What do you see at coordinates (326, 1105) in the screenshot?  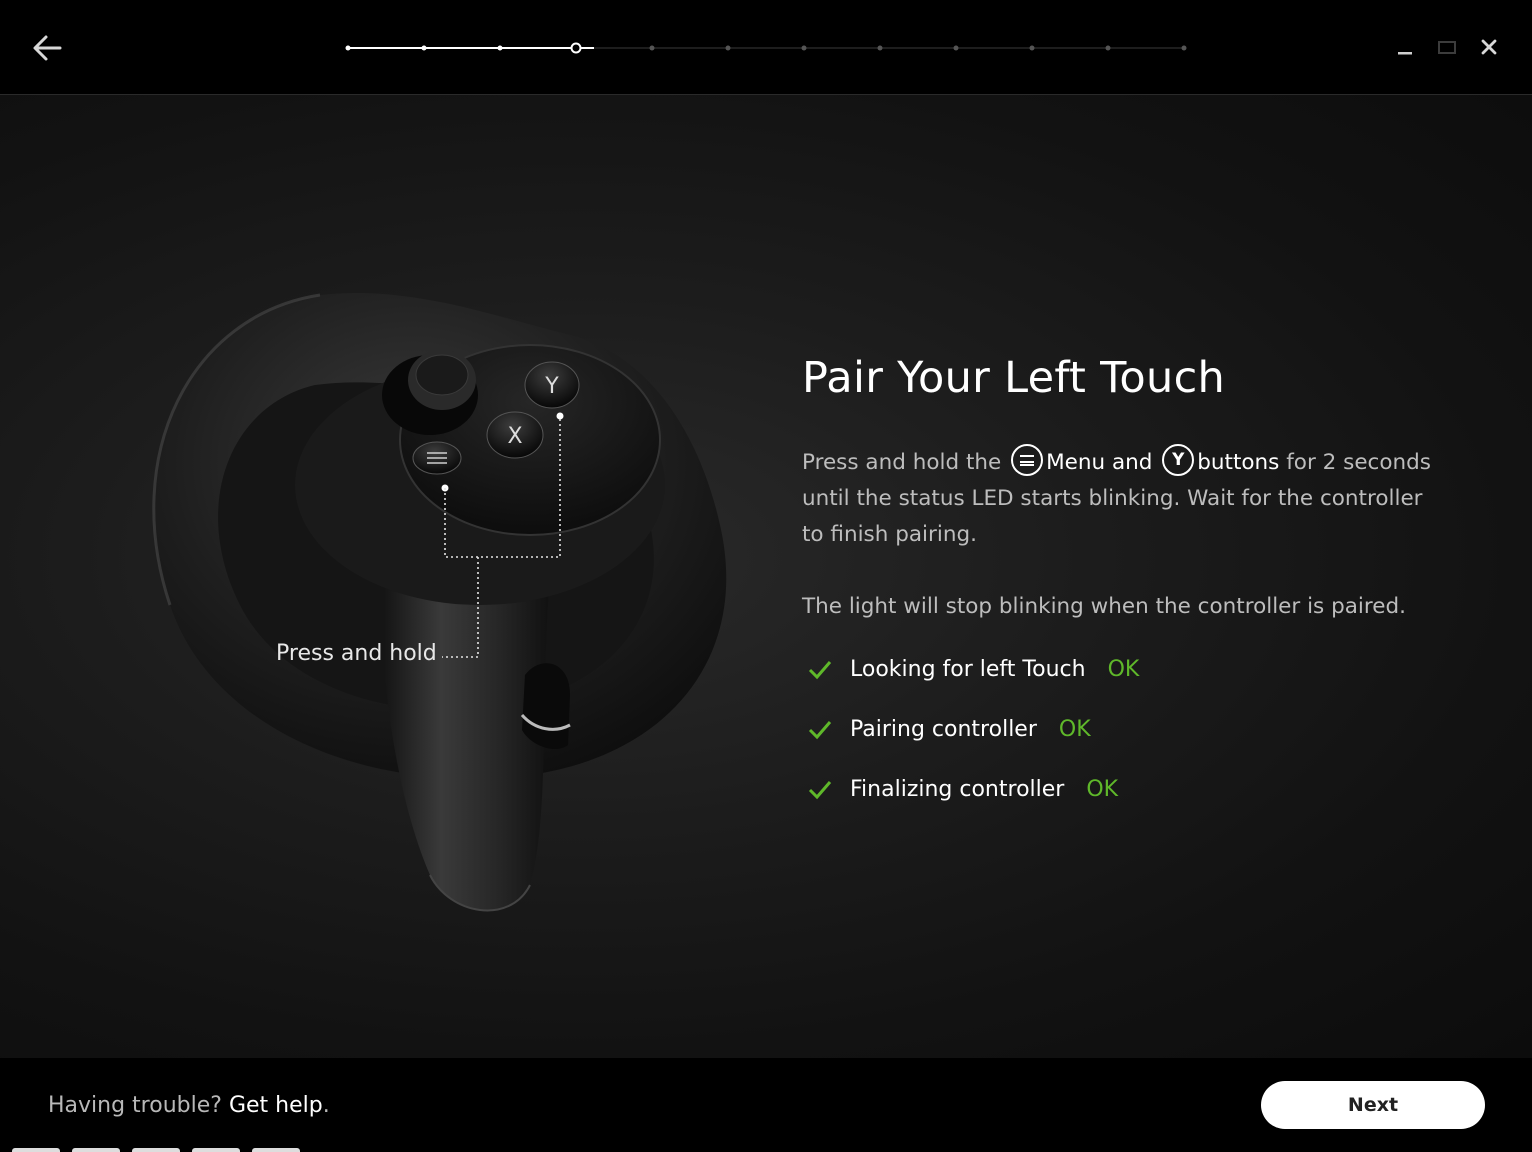 I see `help-suffix: .` at bounding box center [326, 1105].